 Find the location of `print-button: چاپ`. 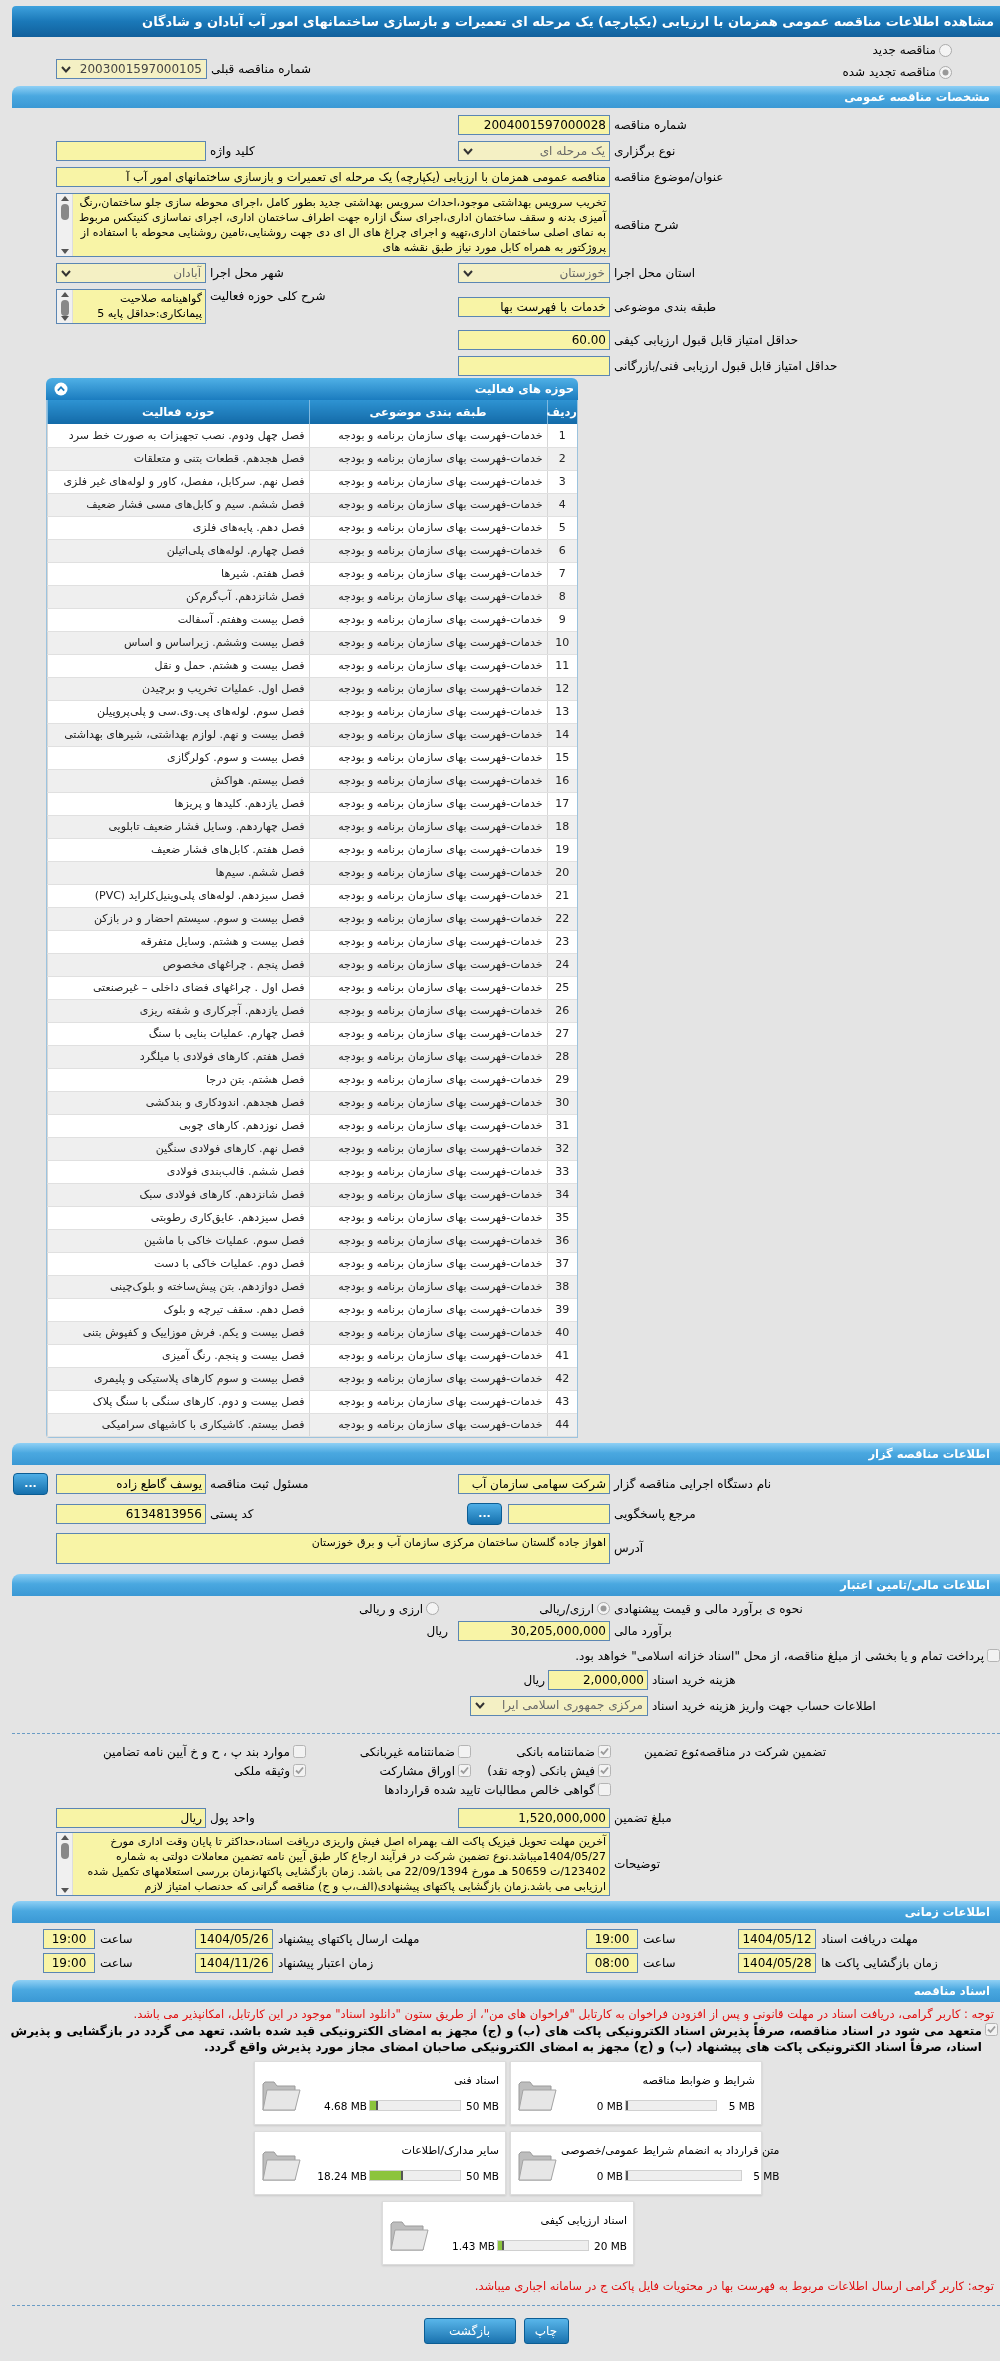

print-button: چاپ is located at coordinates (546, 2330).